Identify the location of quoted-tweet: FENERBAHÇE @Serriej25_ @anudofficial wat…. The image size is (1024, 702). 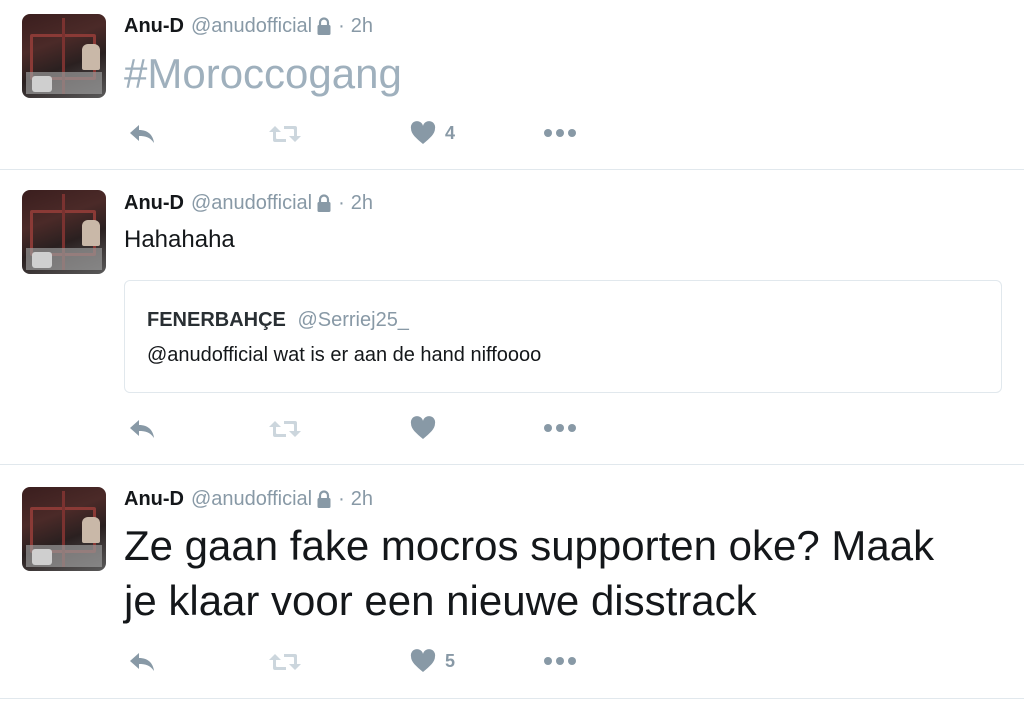
(563, 336).